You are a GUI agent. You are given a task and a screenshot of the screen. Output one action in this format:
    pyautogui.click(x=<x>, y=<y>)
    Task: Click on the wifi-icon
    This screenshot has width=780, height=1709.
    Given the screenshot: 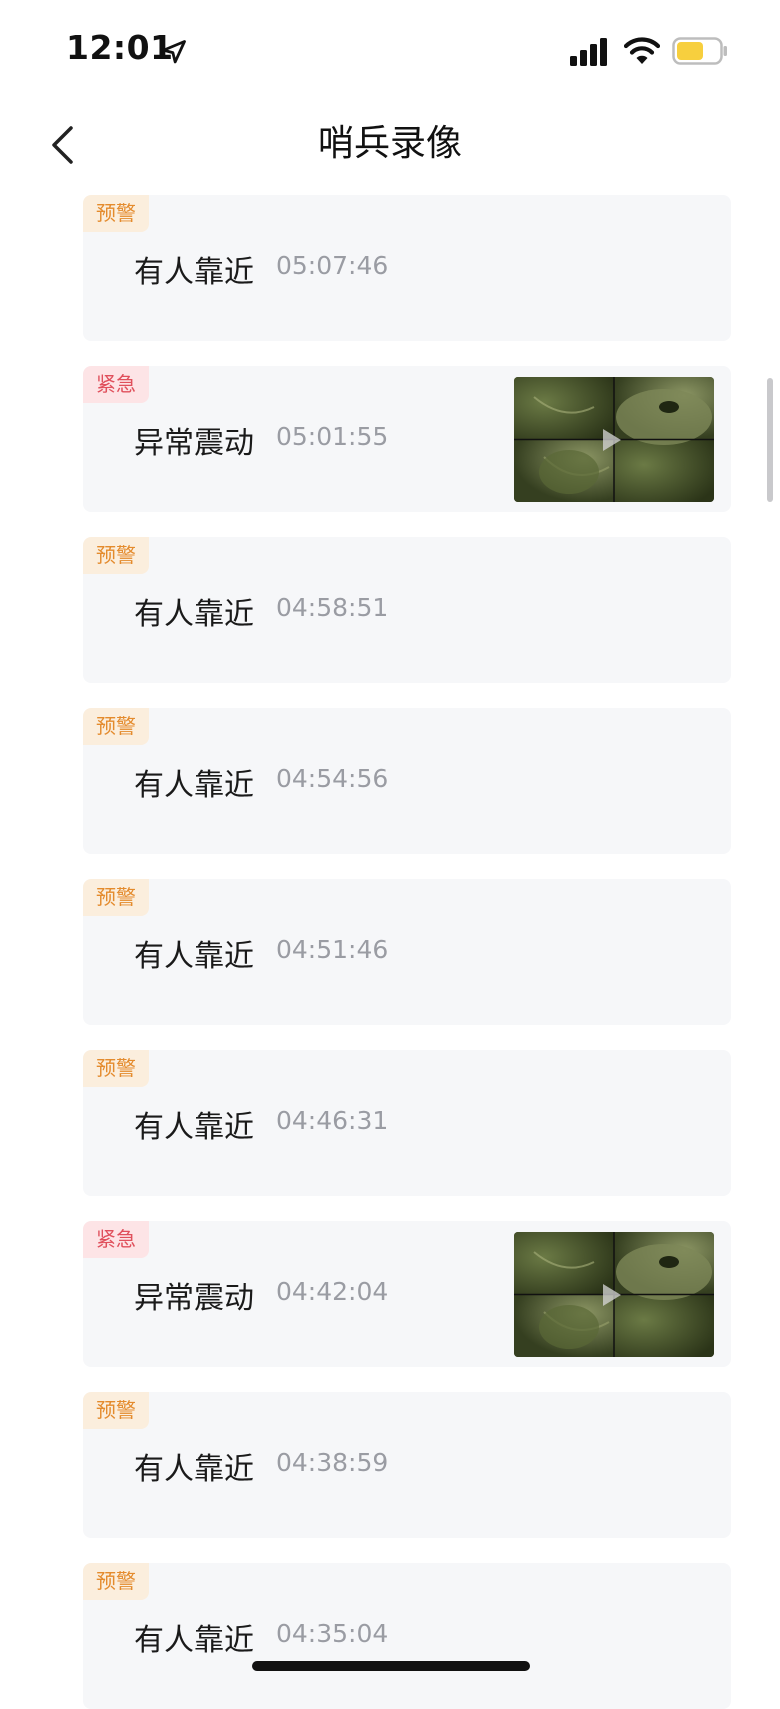 What is the action you would take?
    pyautogui.click(x=642, y=50)
    